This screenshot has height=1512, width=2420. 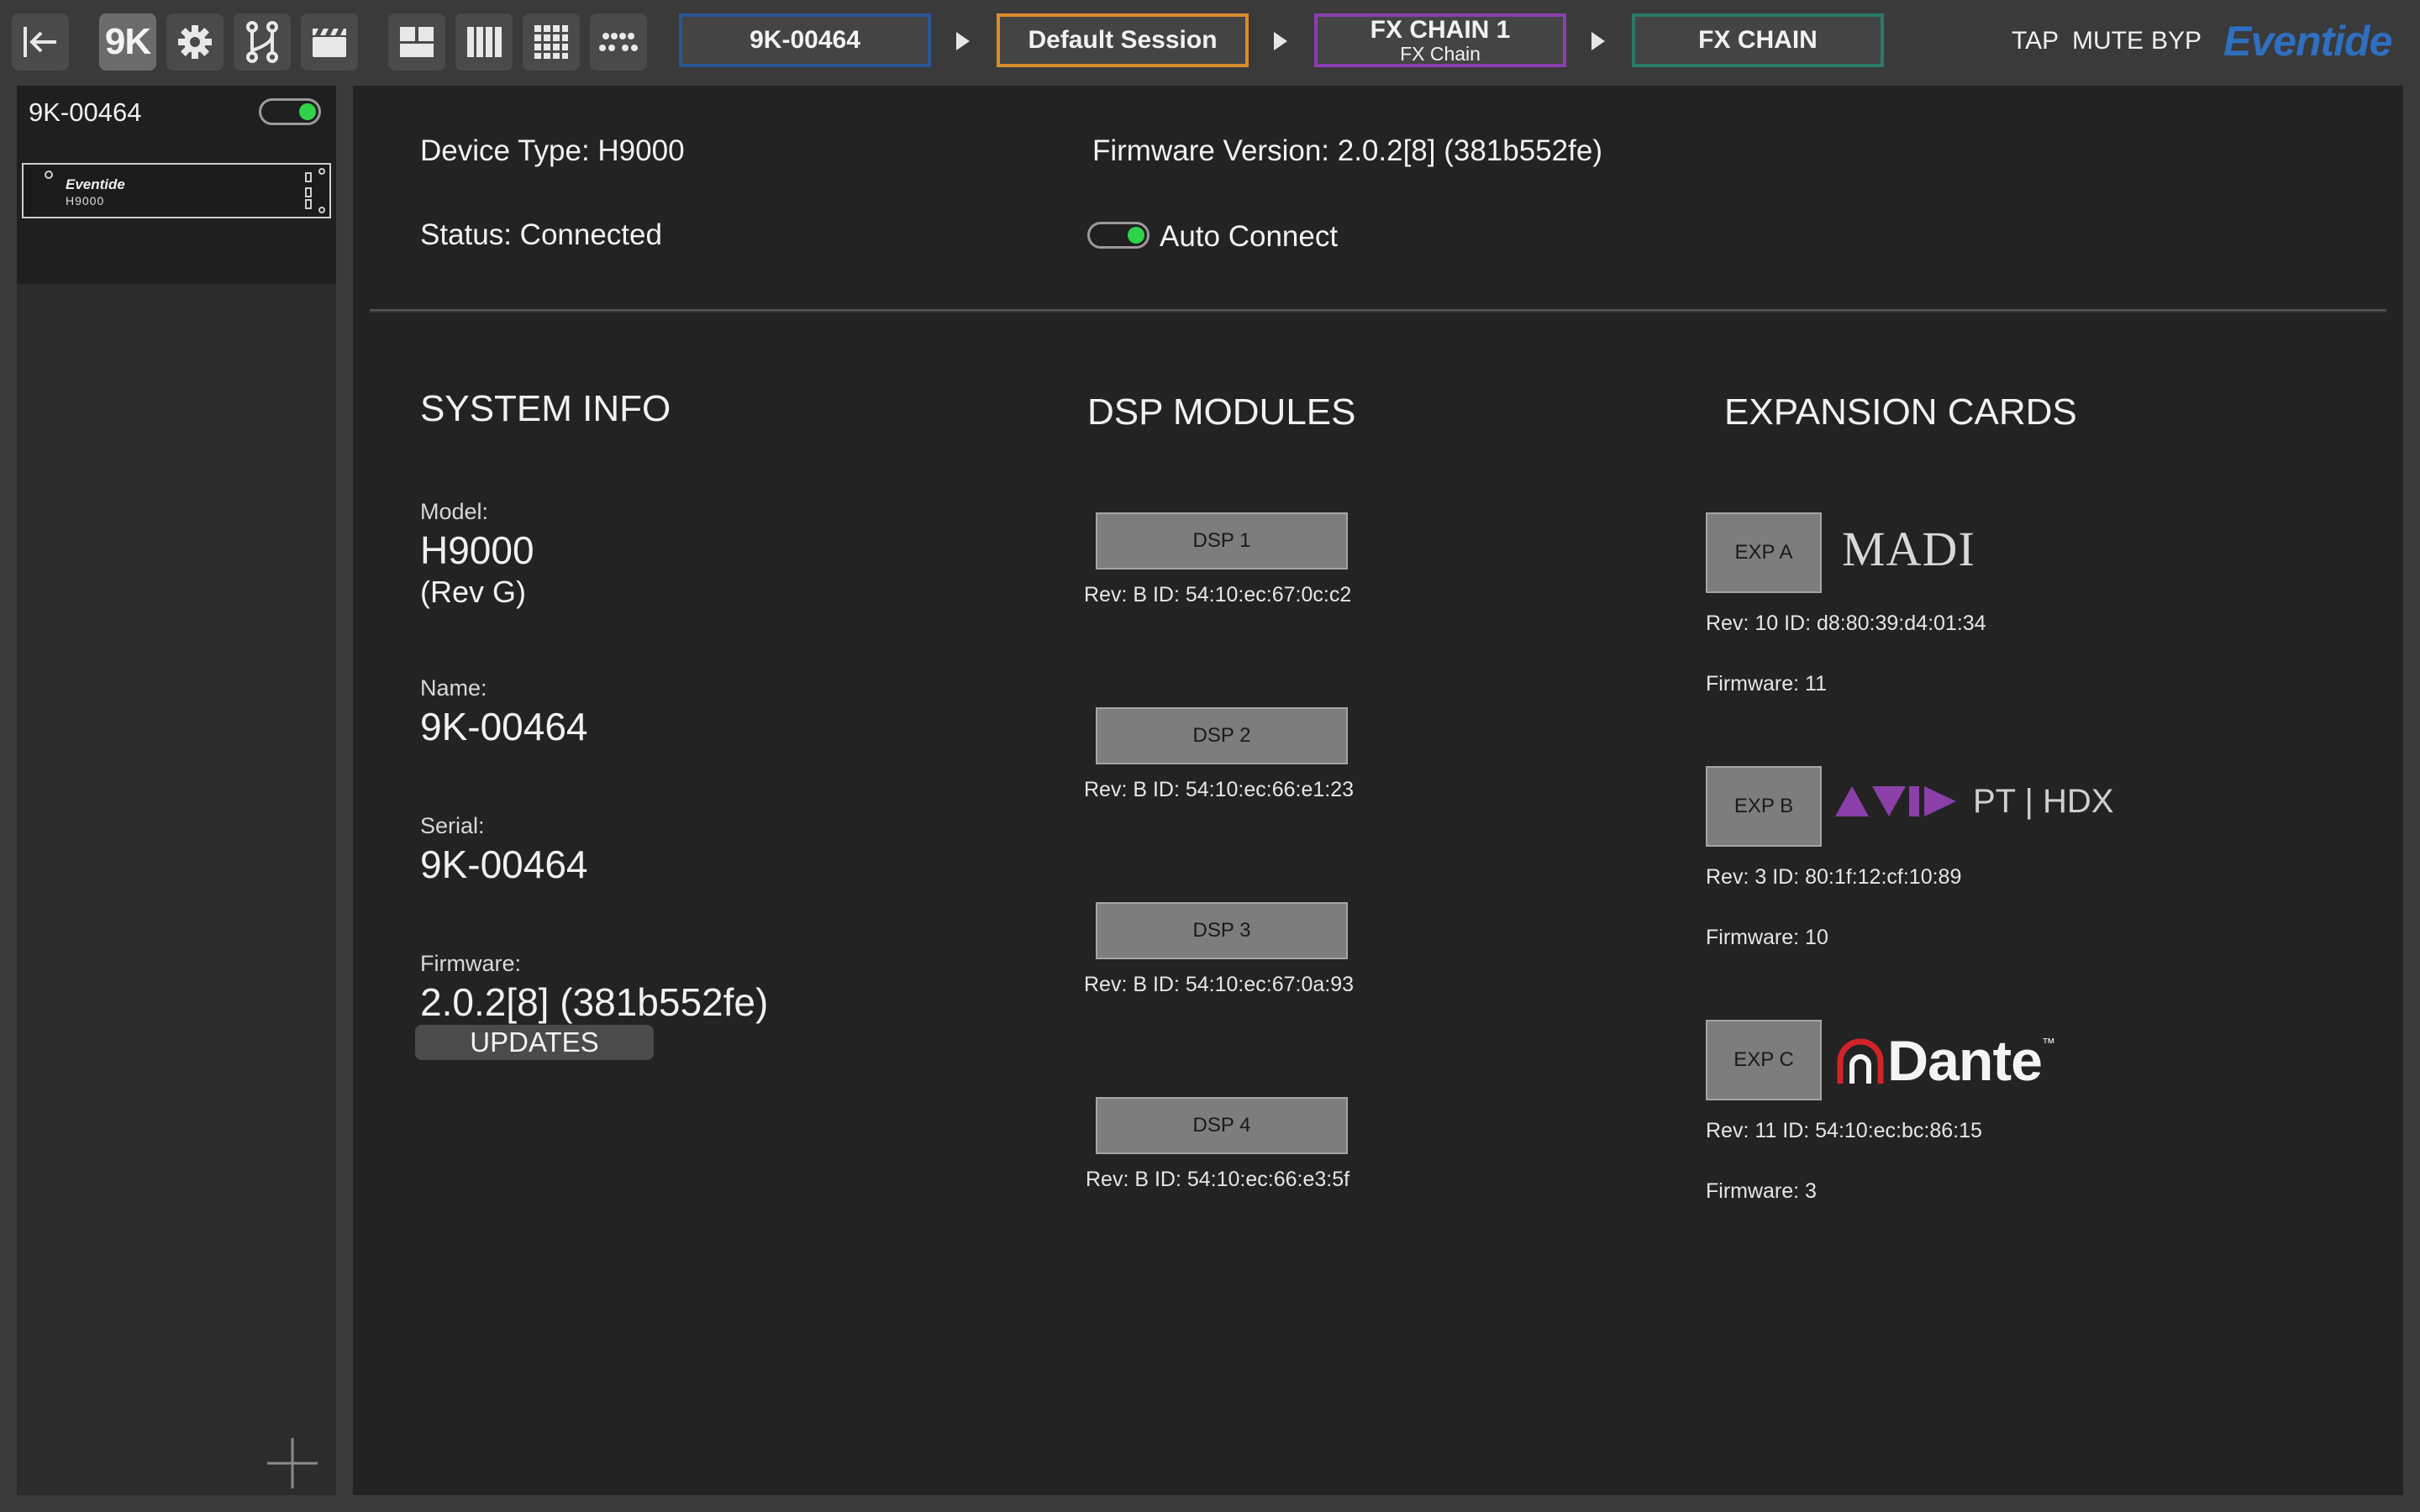 What do you see at coordinates (452, 825) in the screenshot?
I see `serial-label: Serial:` at bounding box center [452, 825].